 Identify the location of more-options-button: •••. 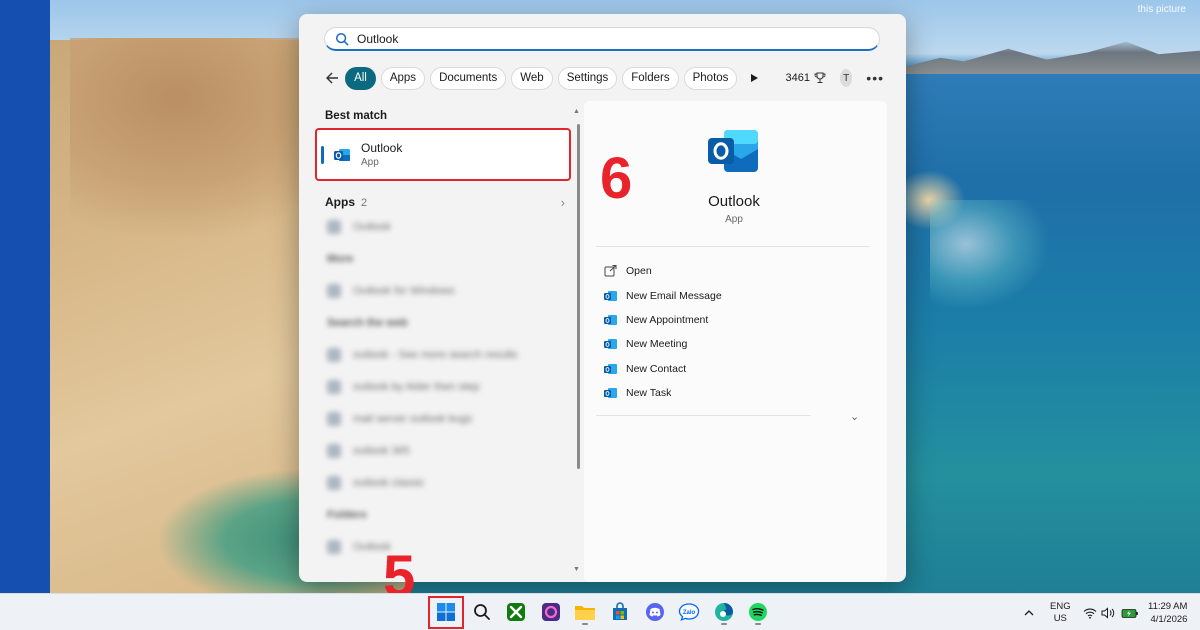
(875, 78).